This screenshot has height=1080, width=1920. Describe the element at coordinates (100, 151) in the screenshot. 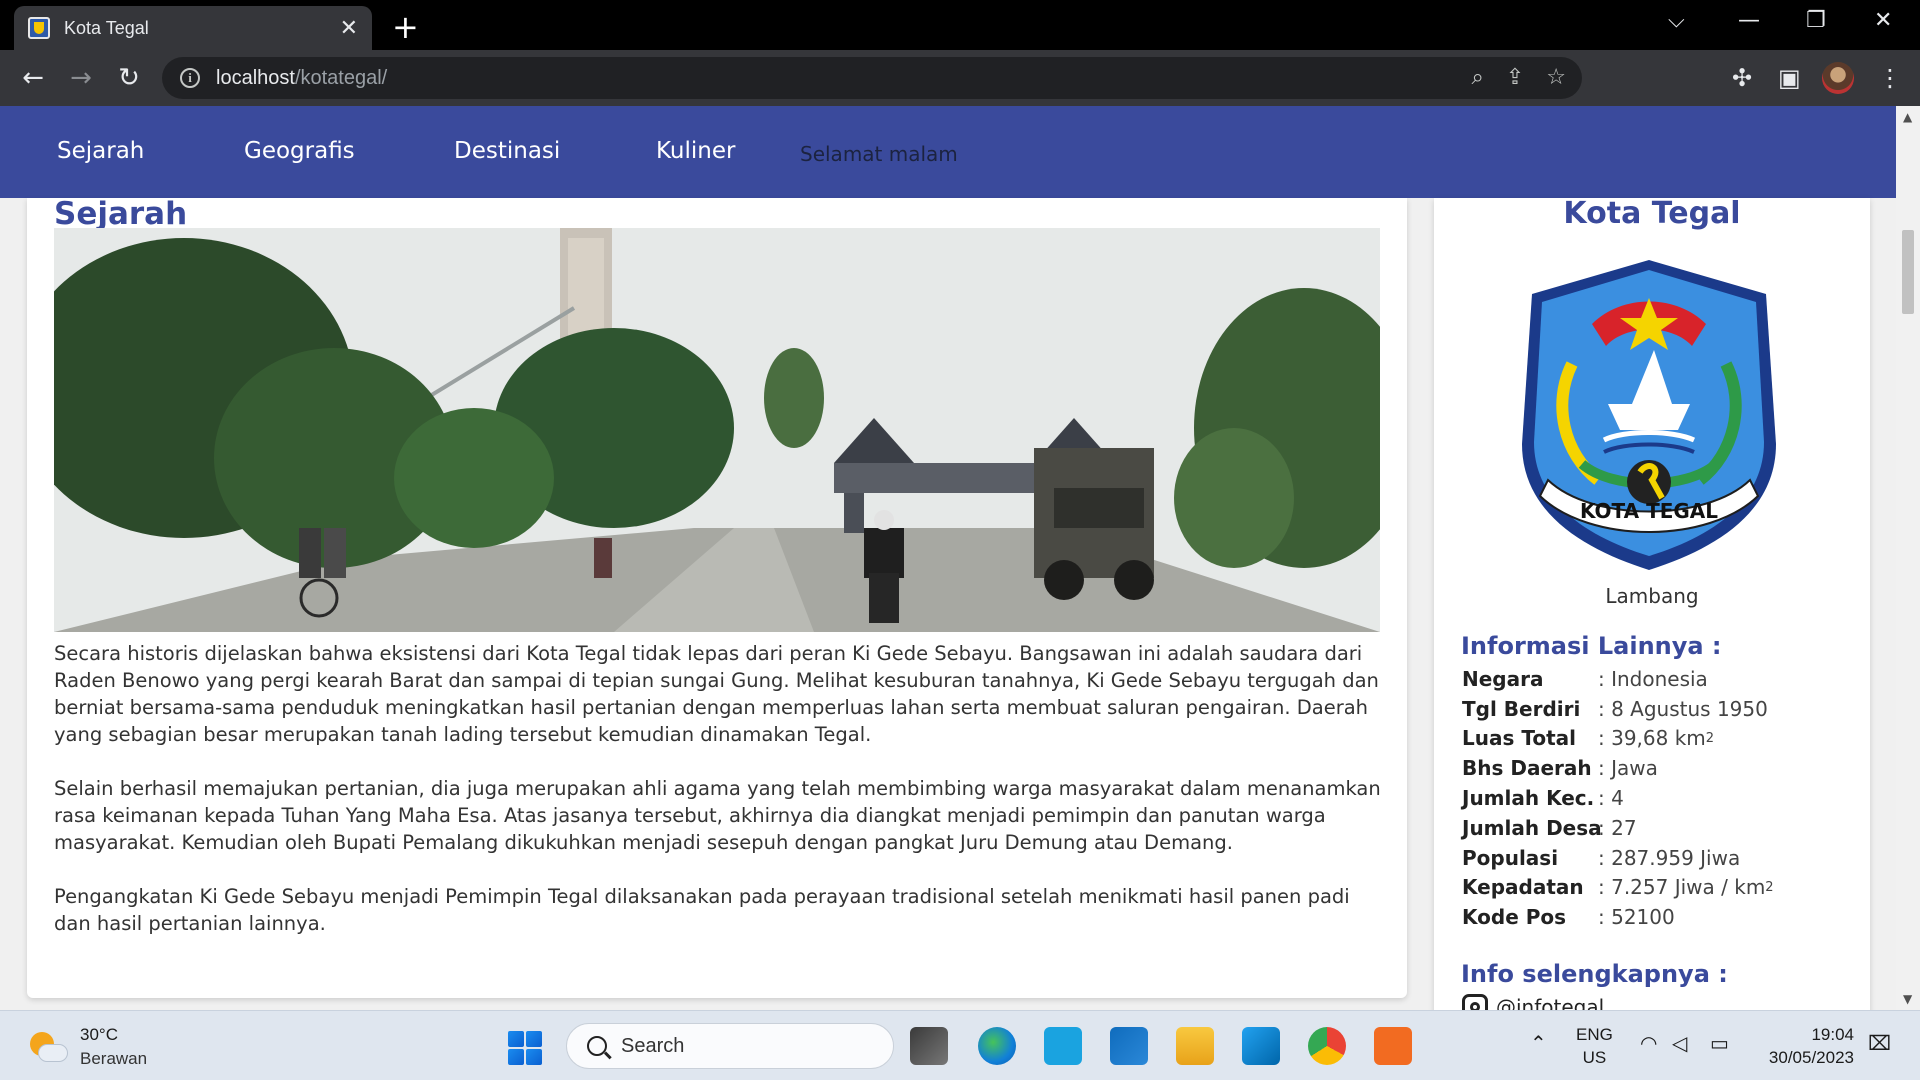

I see `nav-sejarah: Sejarah` at that location.